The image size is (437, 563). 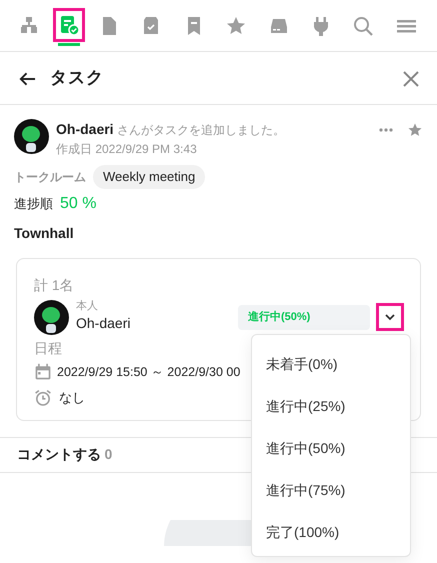 I want to click on talk-room-label: トークルーム, so click(x=50, y=177).